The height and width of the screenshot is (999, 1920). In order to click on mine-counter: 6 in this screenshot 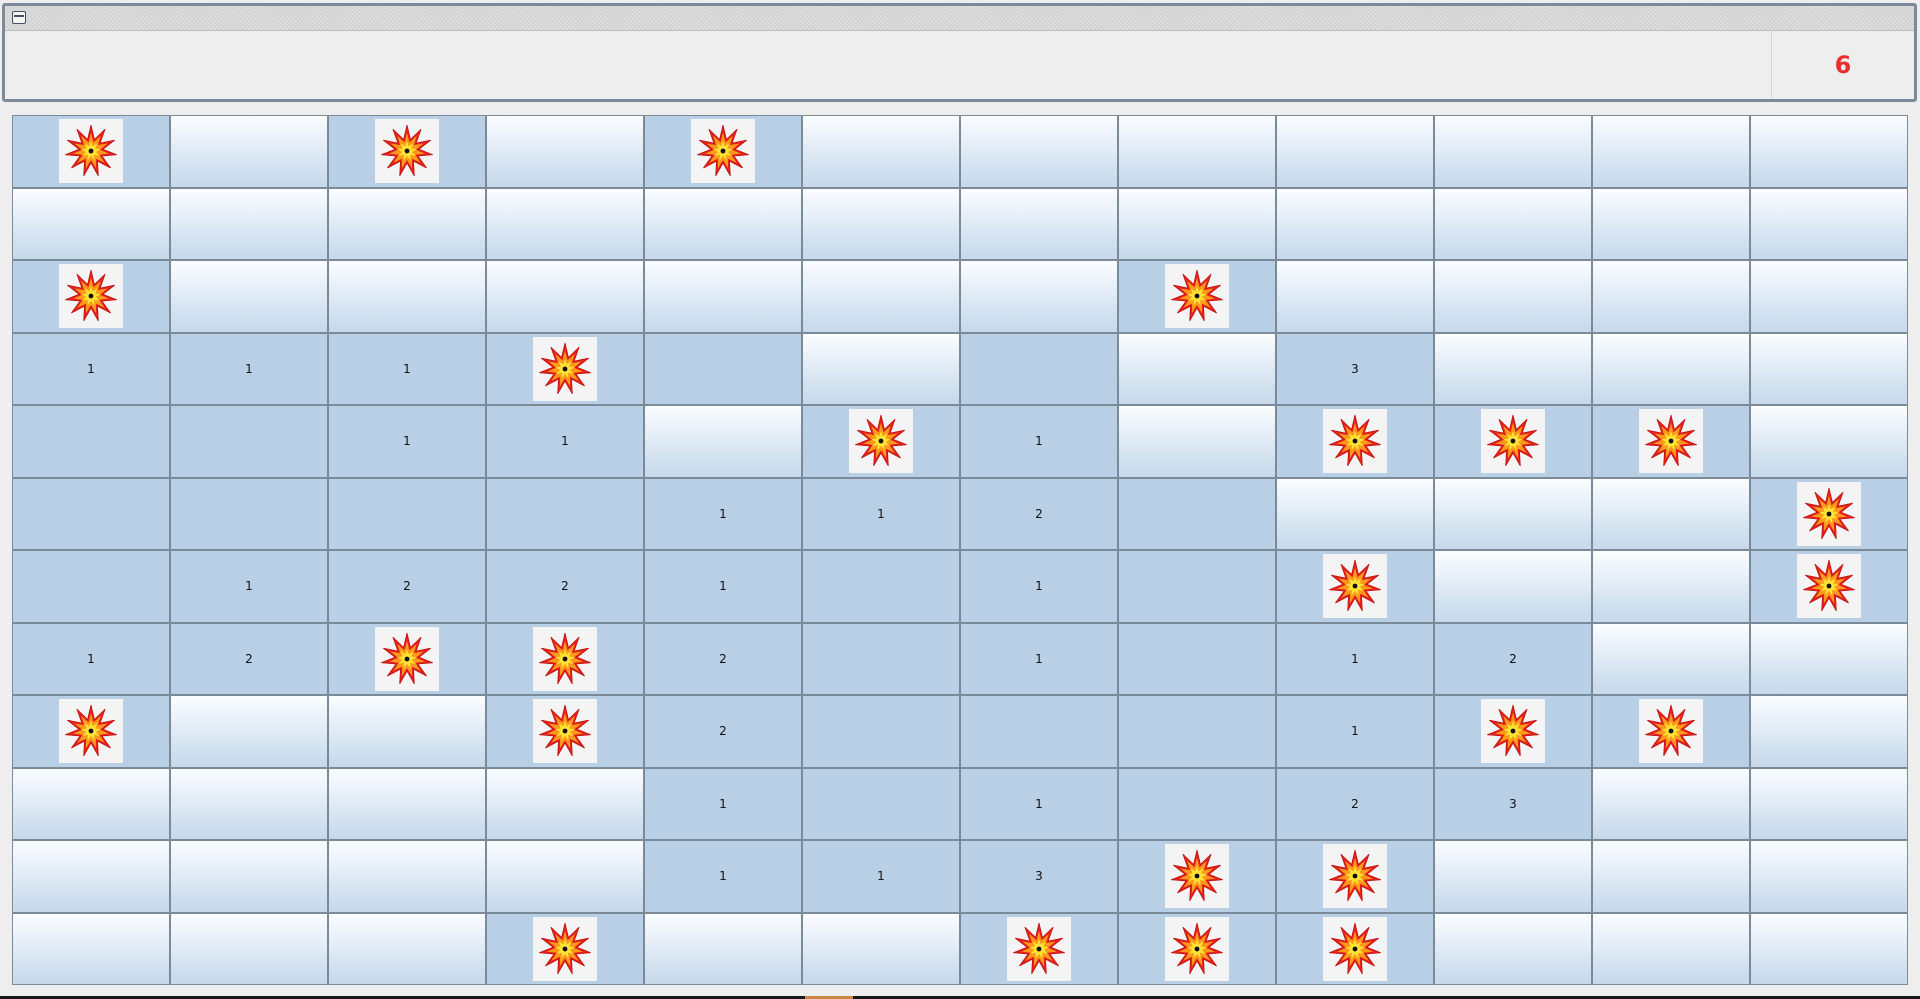, I will do `click(1842, 65)`.